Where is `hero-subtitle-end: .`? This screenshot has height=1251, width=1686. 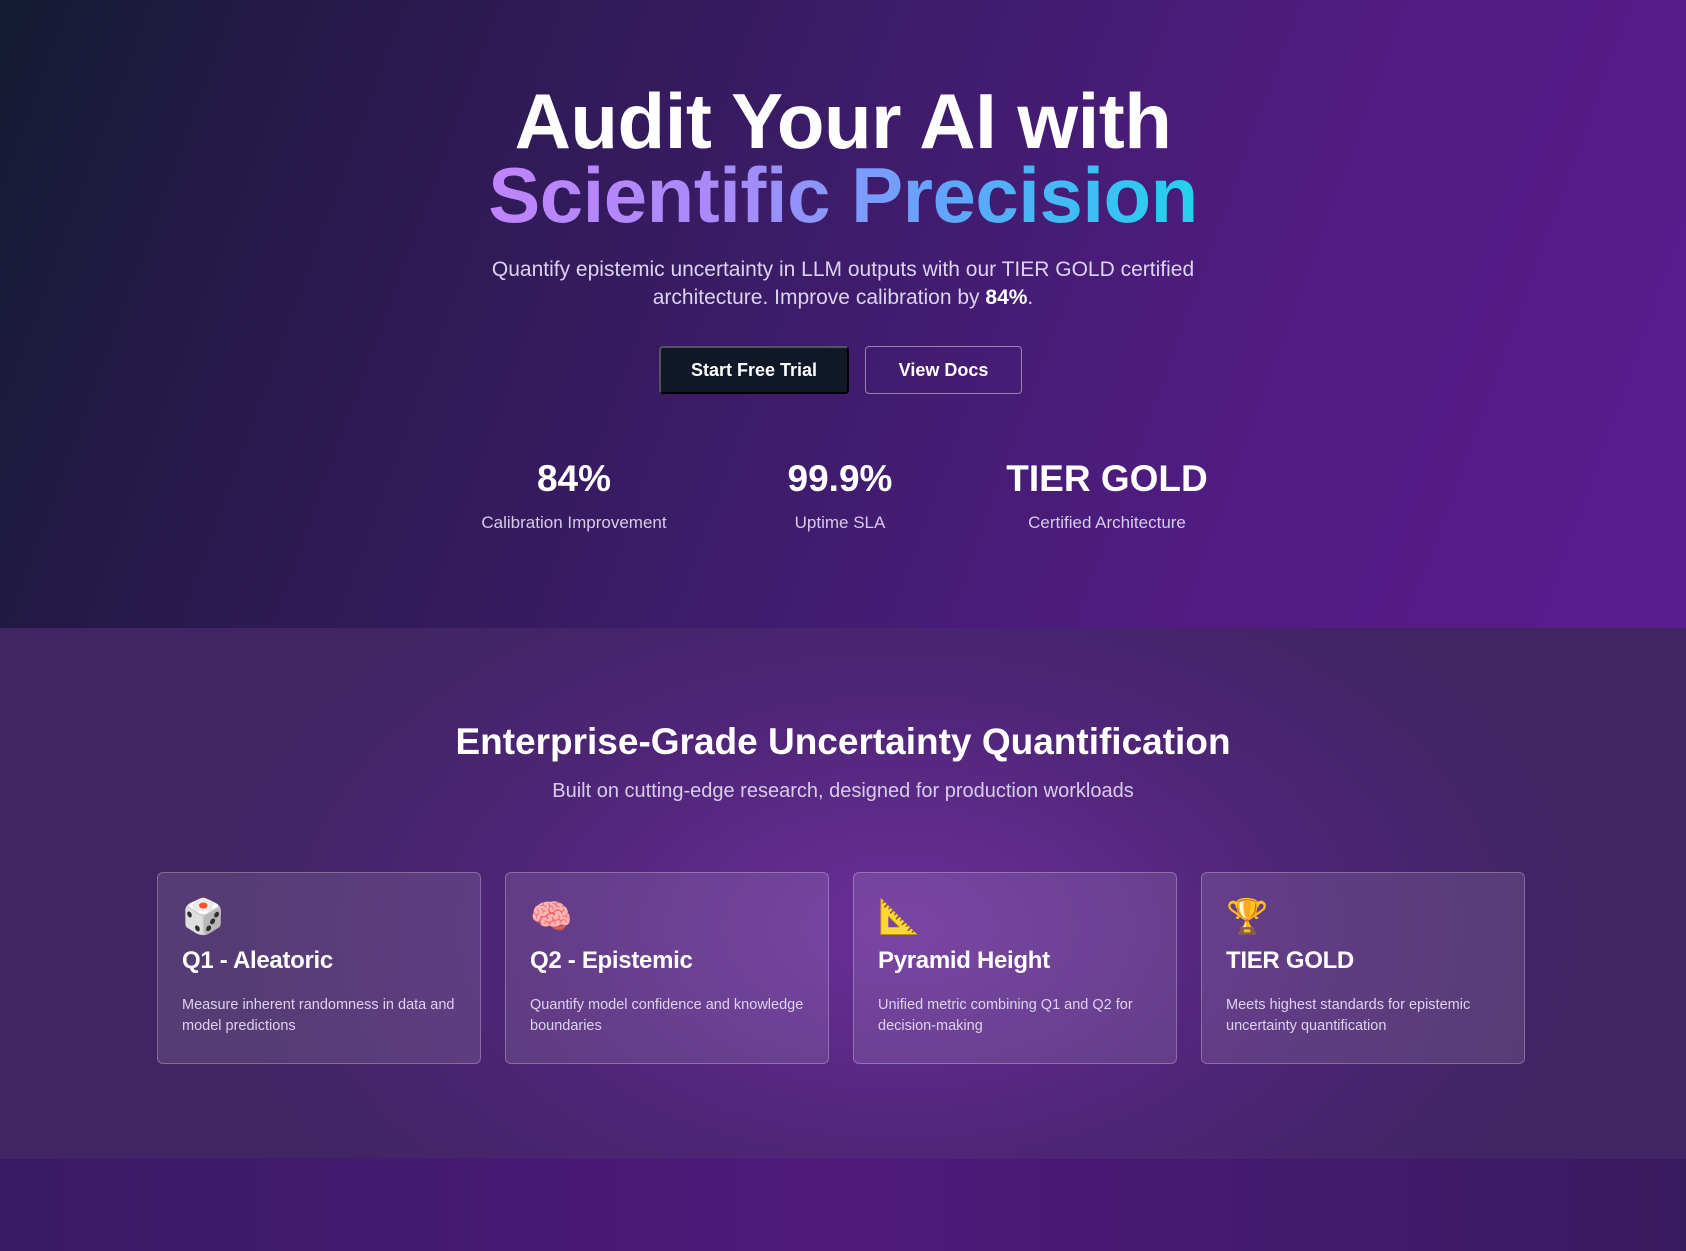 hero-subtitle-end: . is located at coordinates (1030, 297).